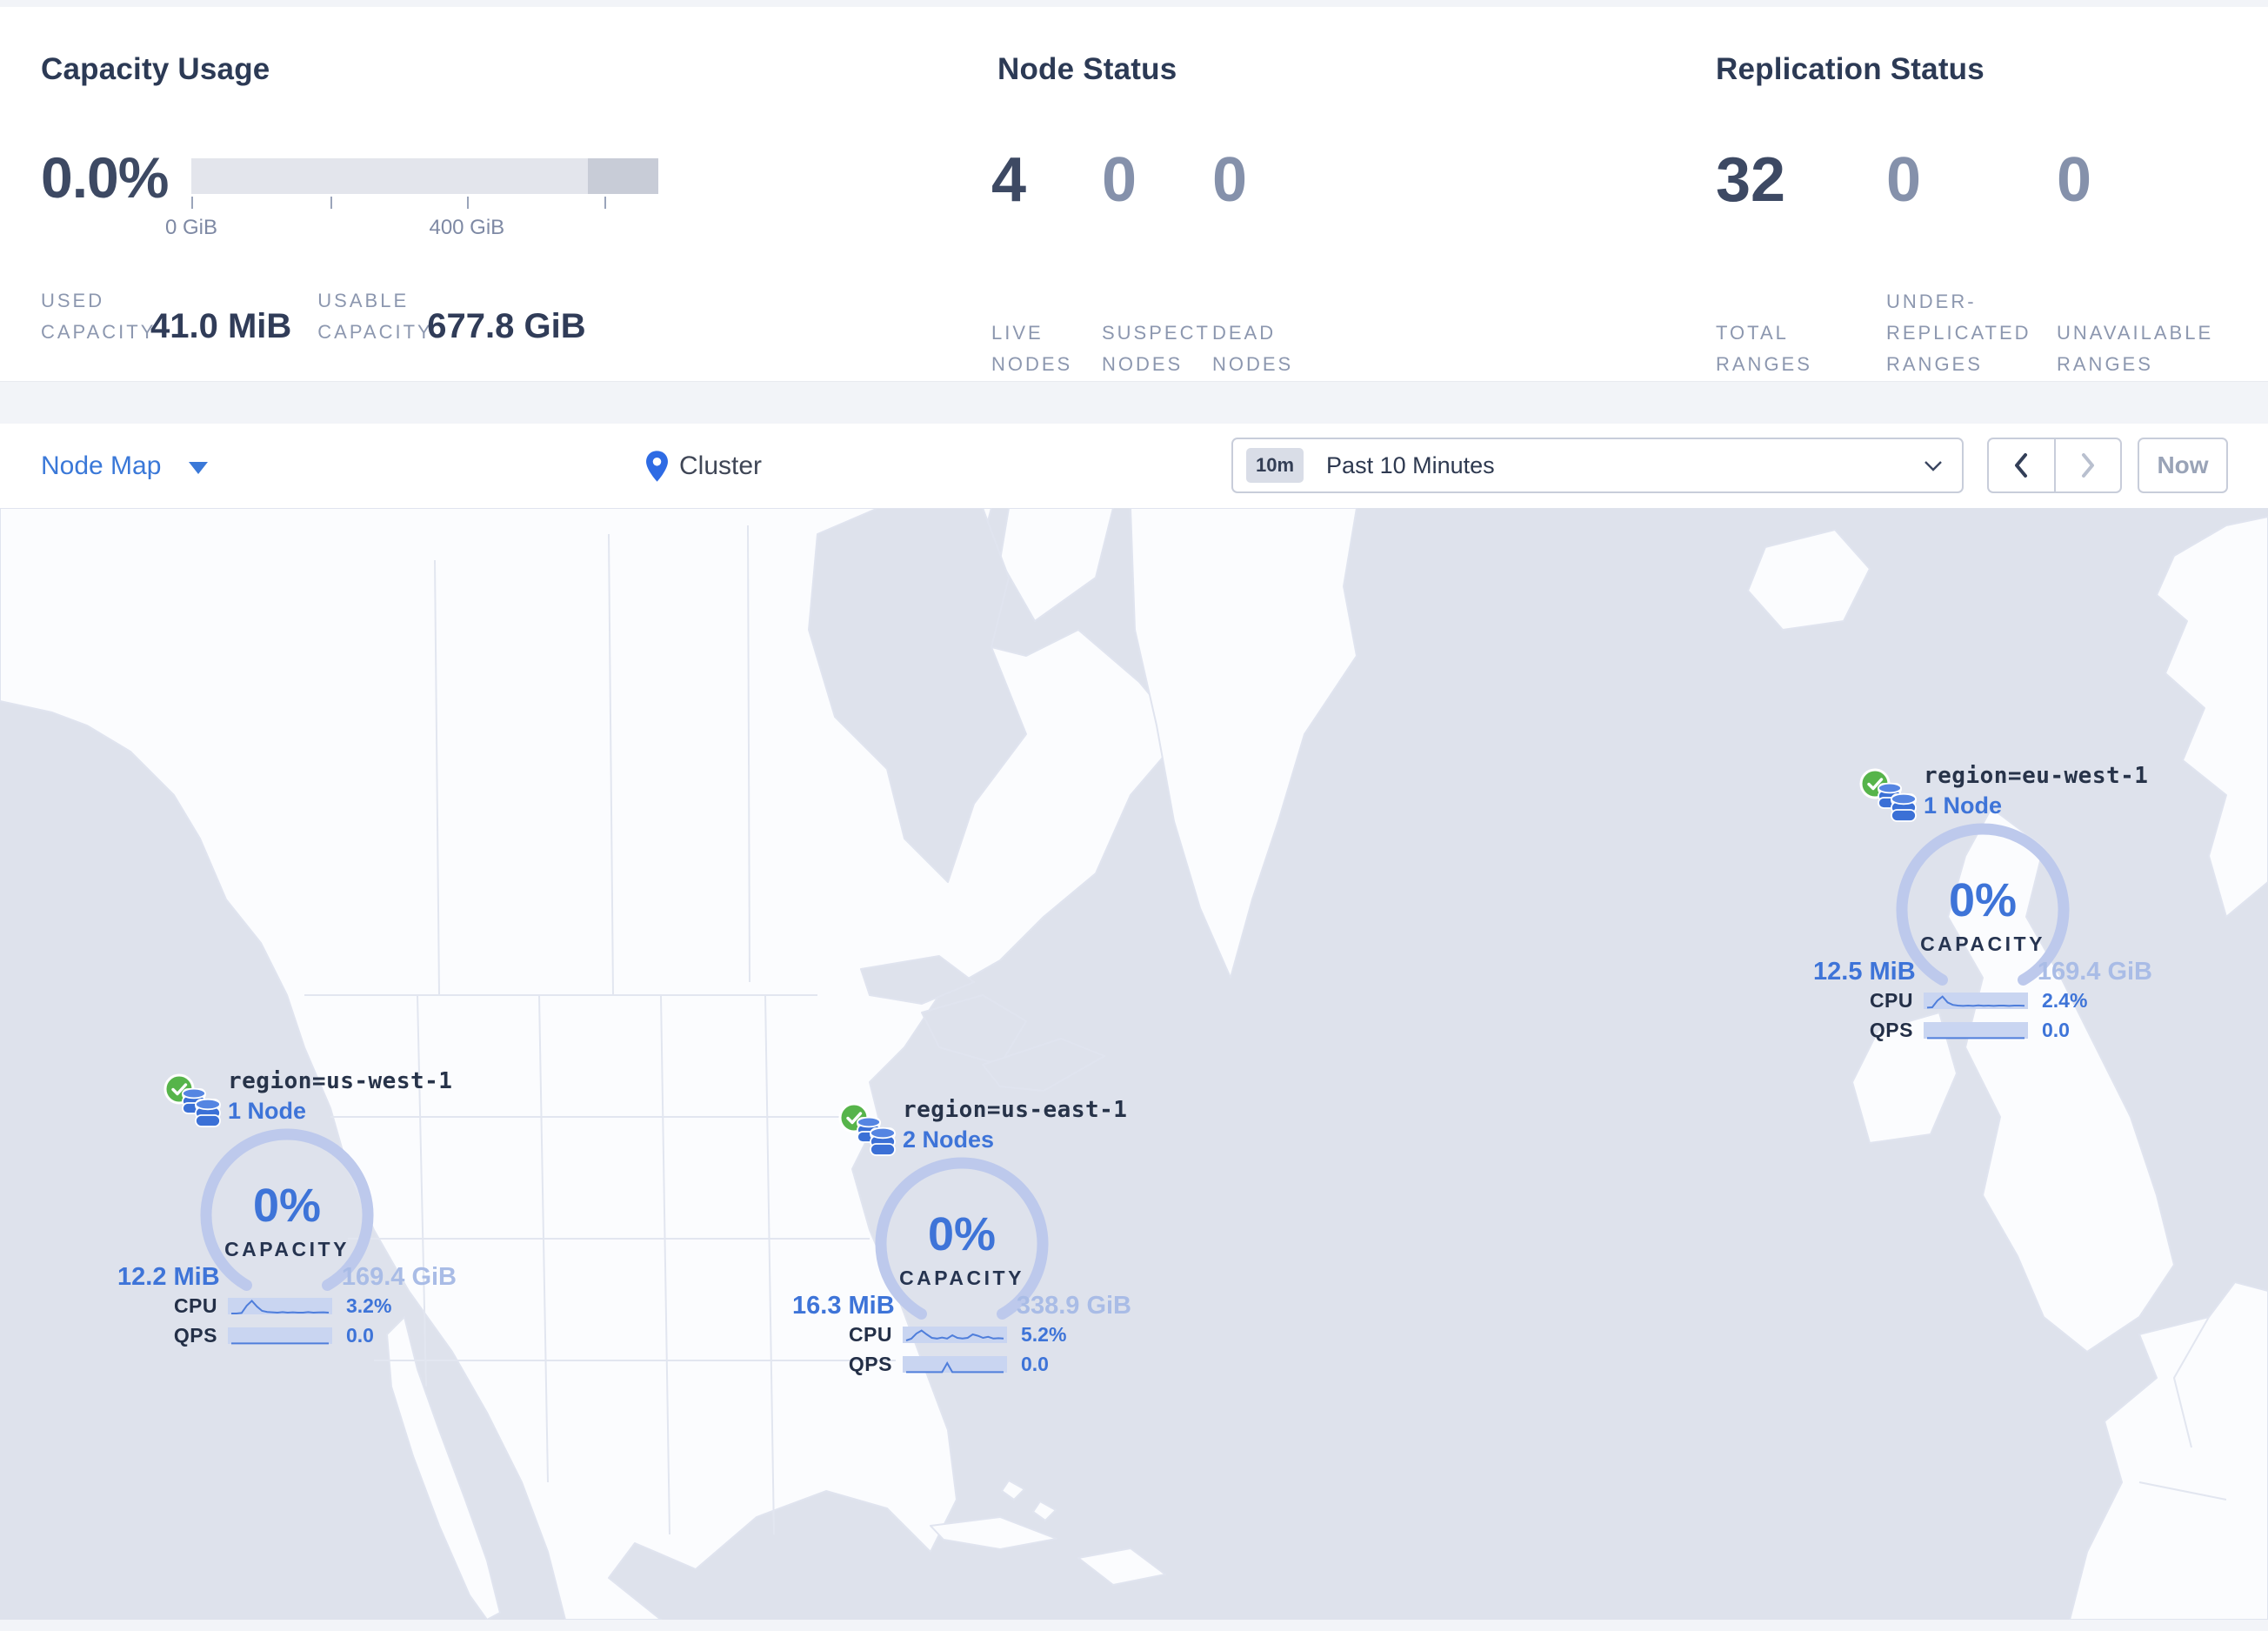 The height and width of the screenshot is (1631, 2268). What do you see at coordinates (843, 1306) in the screenshot?
I see `used-capacity-value: 16.3 MiB` at bounding box center [843, 1306].